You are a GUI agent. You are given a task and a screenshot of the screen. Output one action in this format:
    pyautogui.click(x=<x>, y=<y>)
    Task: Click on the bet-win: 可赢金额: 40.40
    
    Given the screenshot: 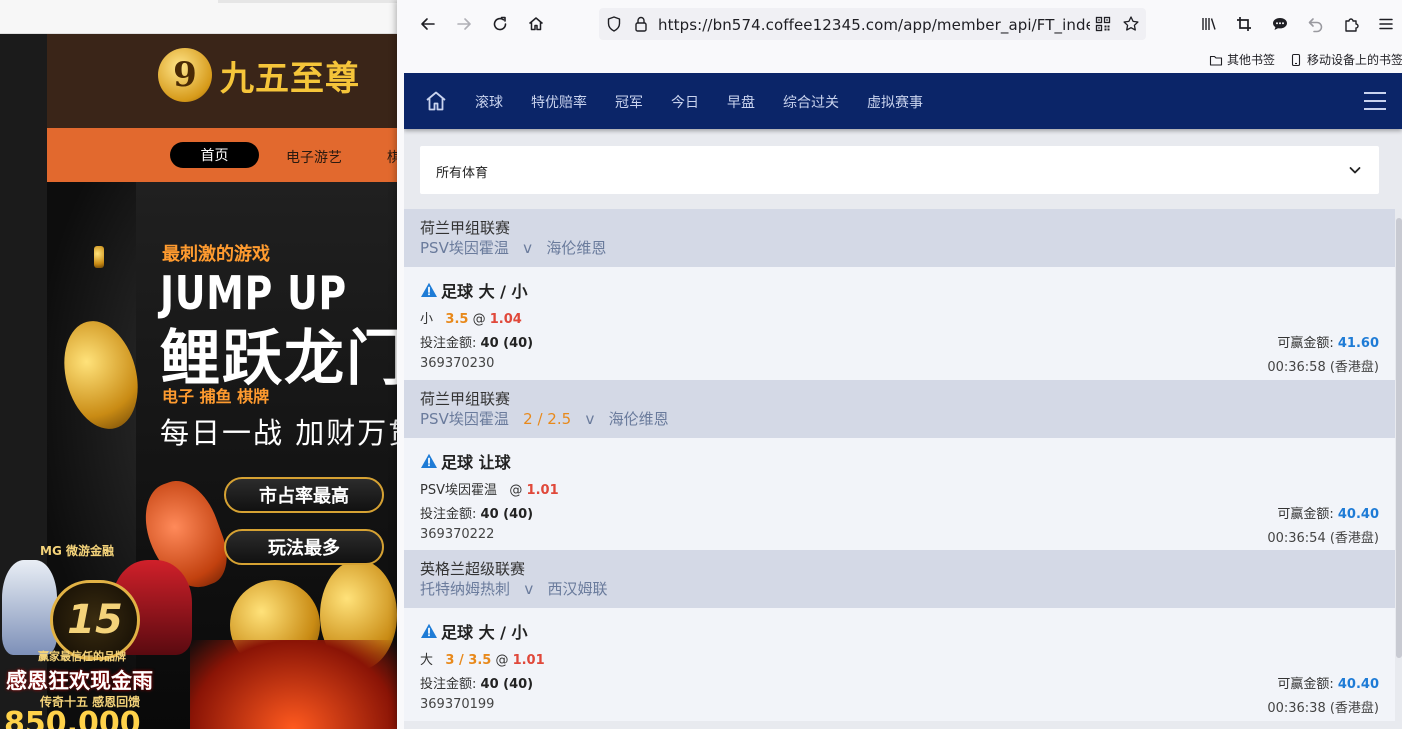 What is the action you would take?
    pyautogui.click(x=1328, y=682)
    